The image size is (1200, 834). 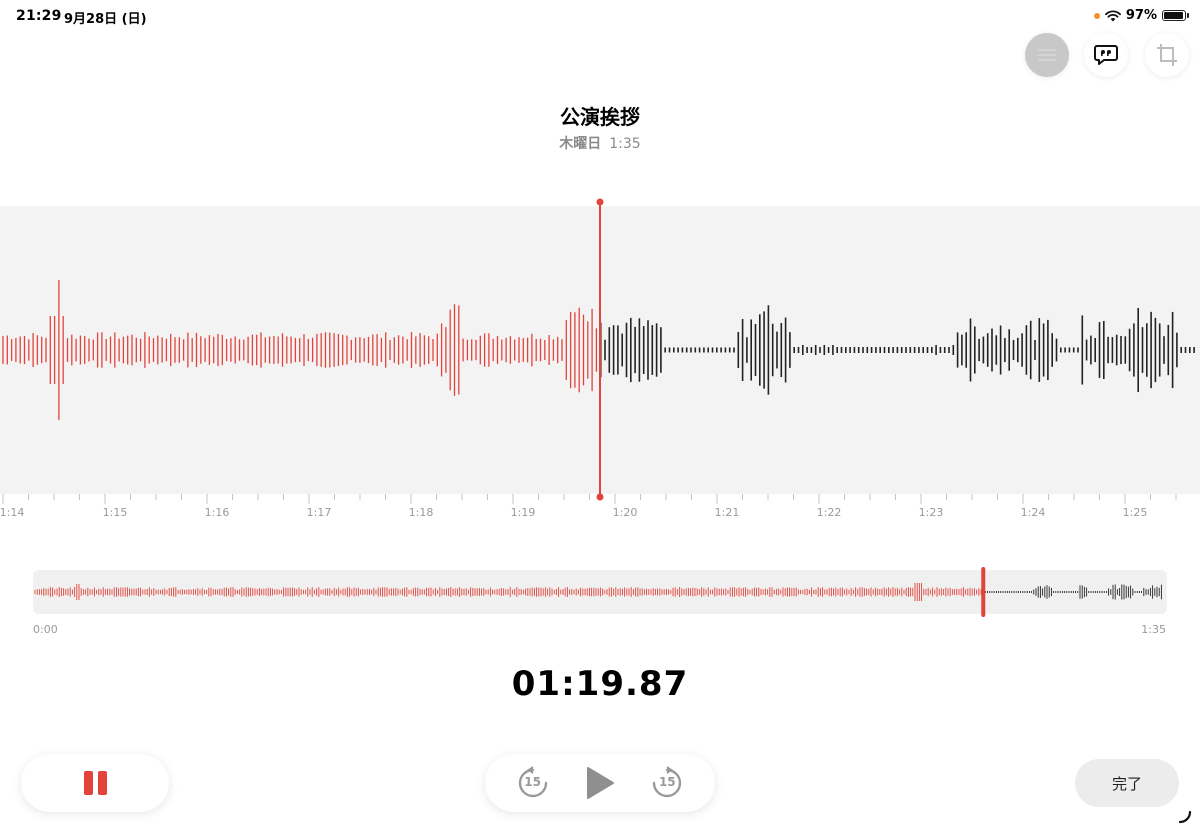 What do you see at coordinates (1096, 15) in the screenshot?
I see `mic-in-use-dot` at bounding box center [1096, 15].